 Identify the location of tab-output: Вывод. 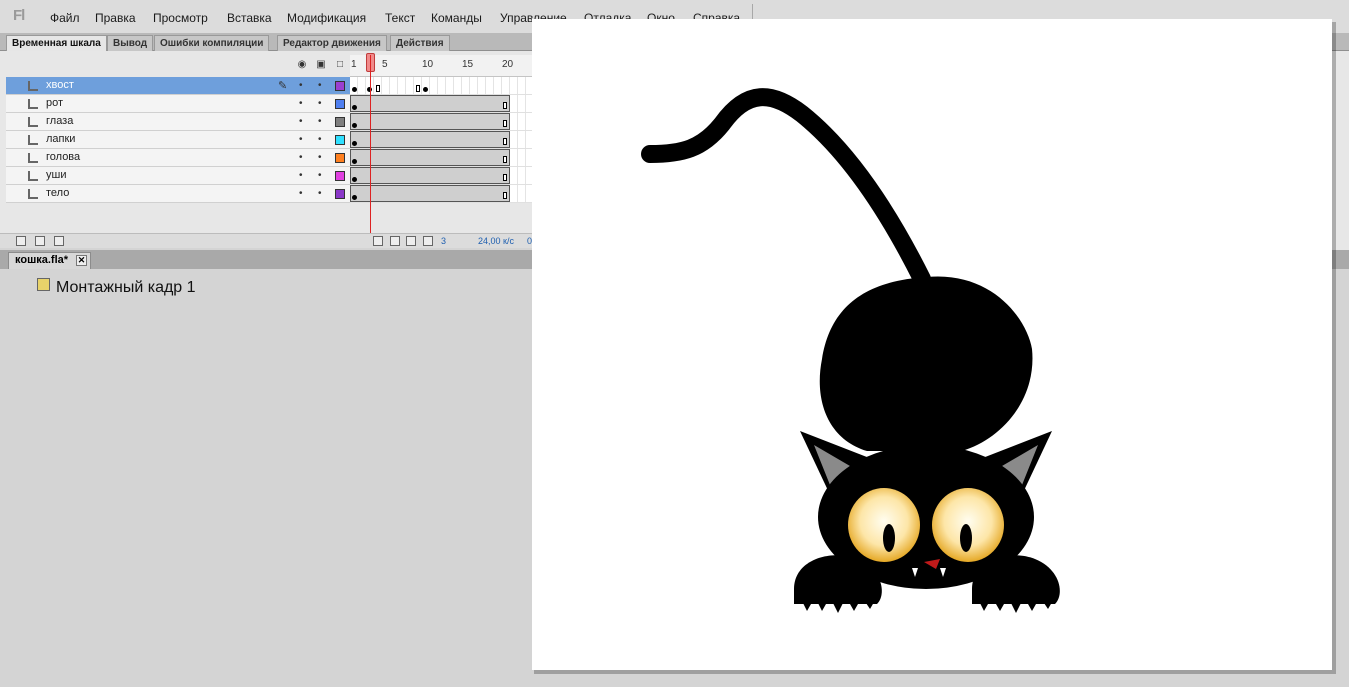
(130, 43).